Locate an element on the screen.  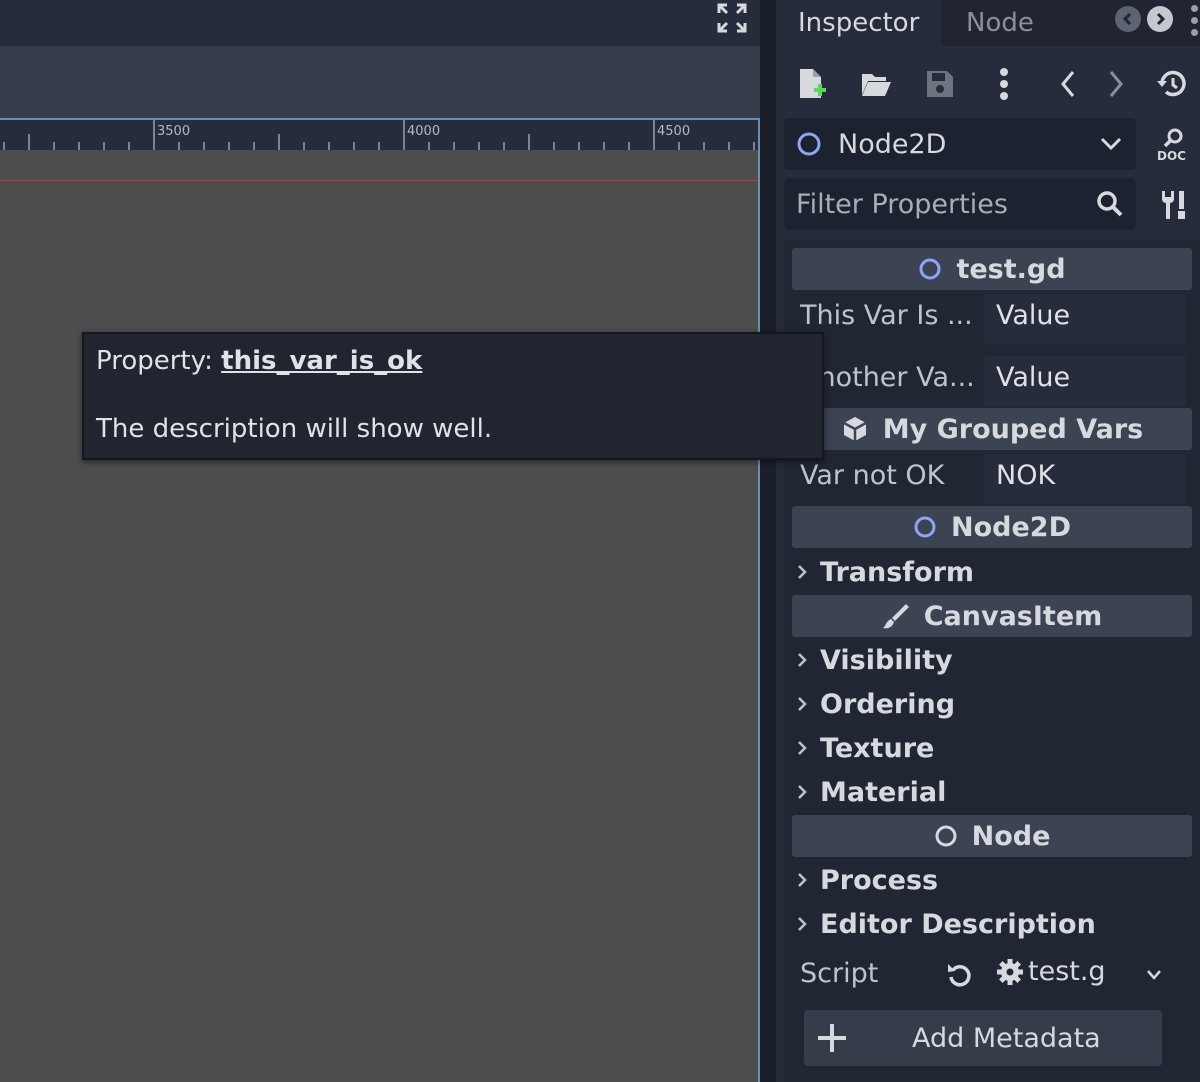
new-file-icon is located at coordinates (813, 83).